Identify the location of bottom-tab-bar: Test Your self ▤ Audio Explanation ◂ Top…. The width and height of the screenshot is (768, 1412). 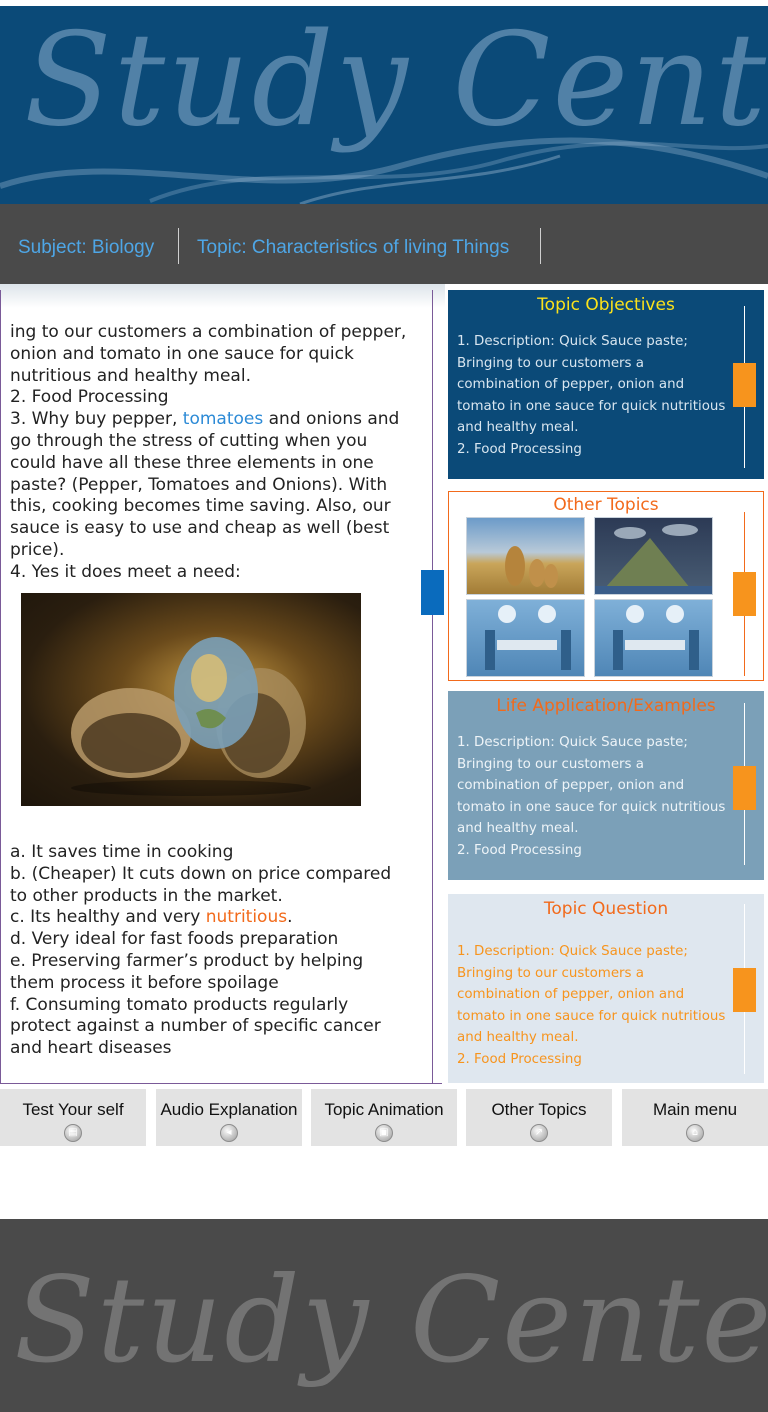
(384, 1117).